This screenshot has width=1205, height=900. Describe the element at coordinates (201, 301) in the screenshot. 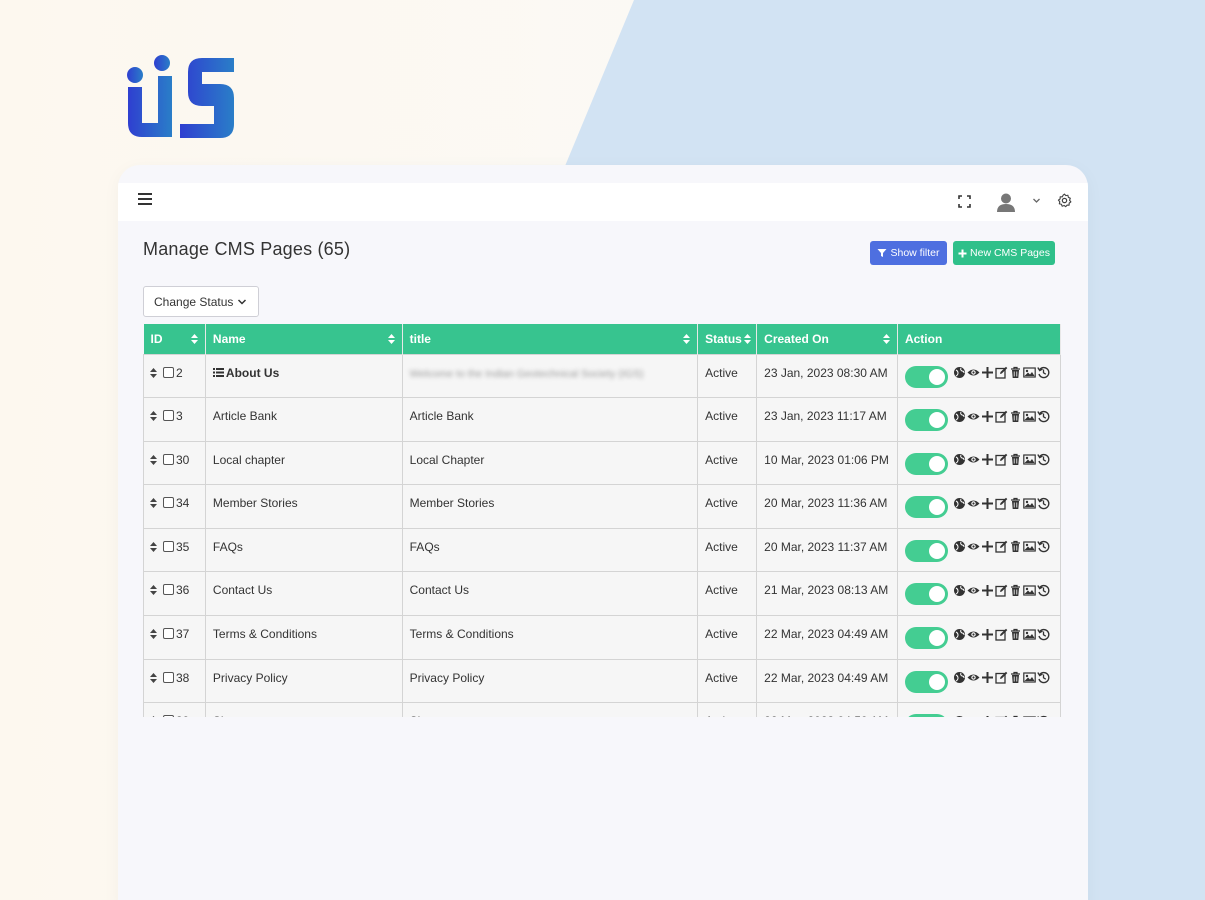

I see `change-status-dropdown: Change Status` at that location.